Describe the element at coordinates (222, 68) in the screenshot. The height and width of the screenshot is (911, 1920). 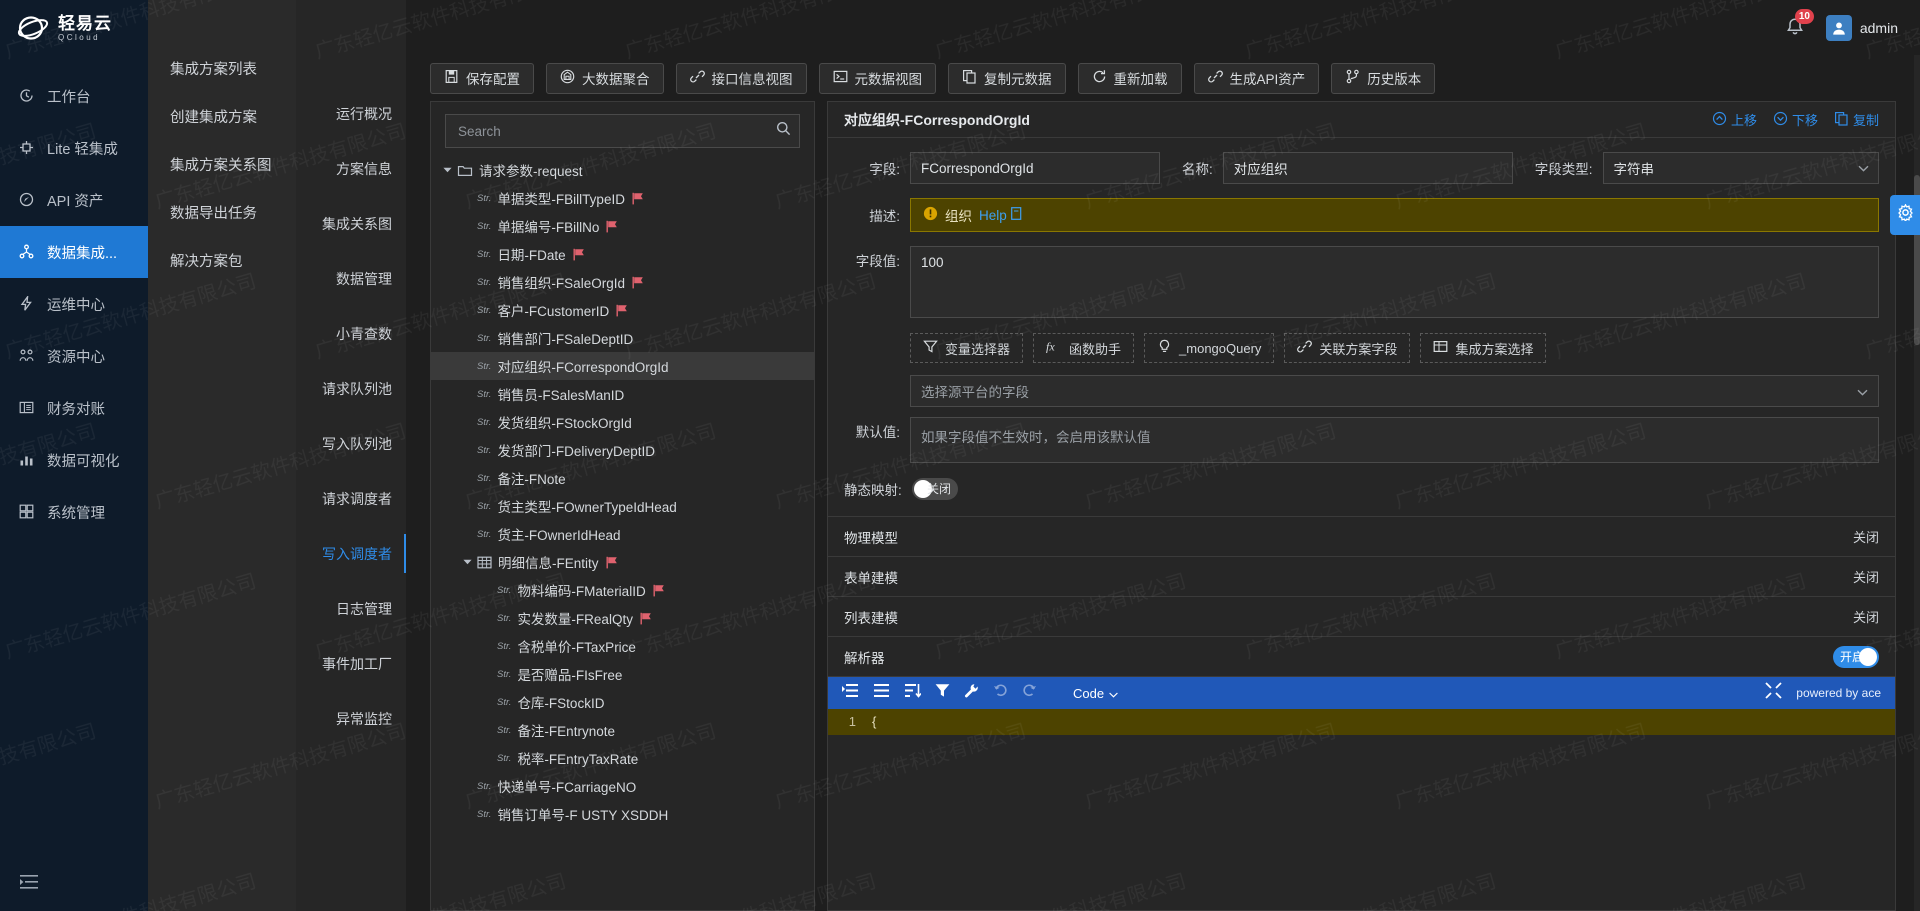
I see `secondary-nav-item-1: 集成方案列表` at that location.